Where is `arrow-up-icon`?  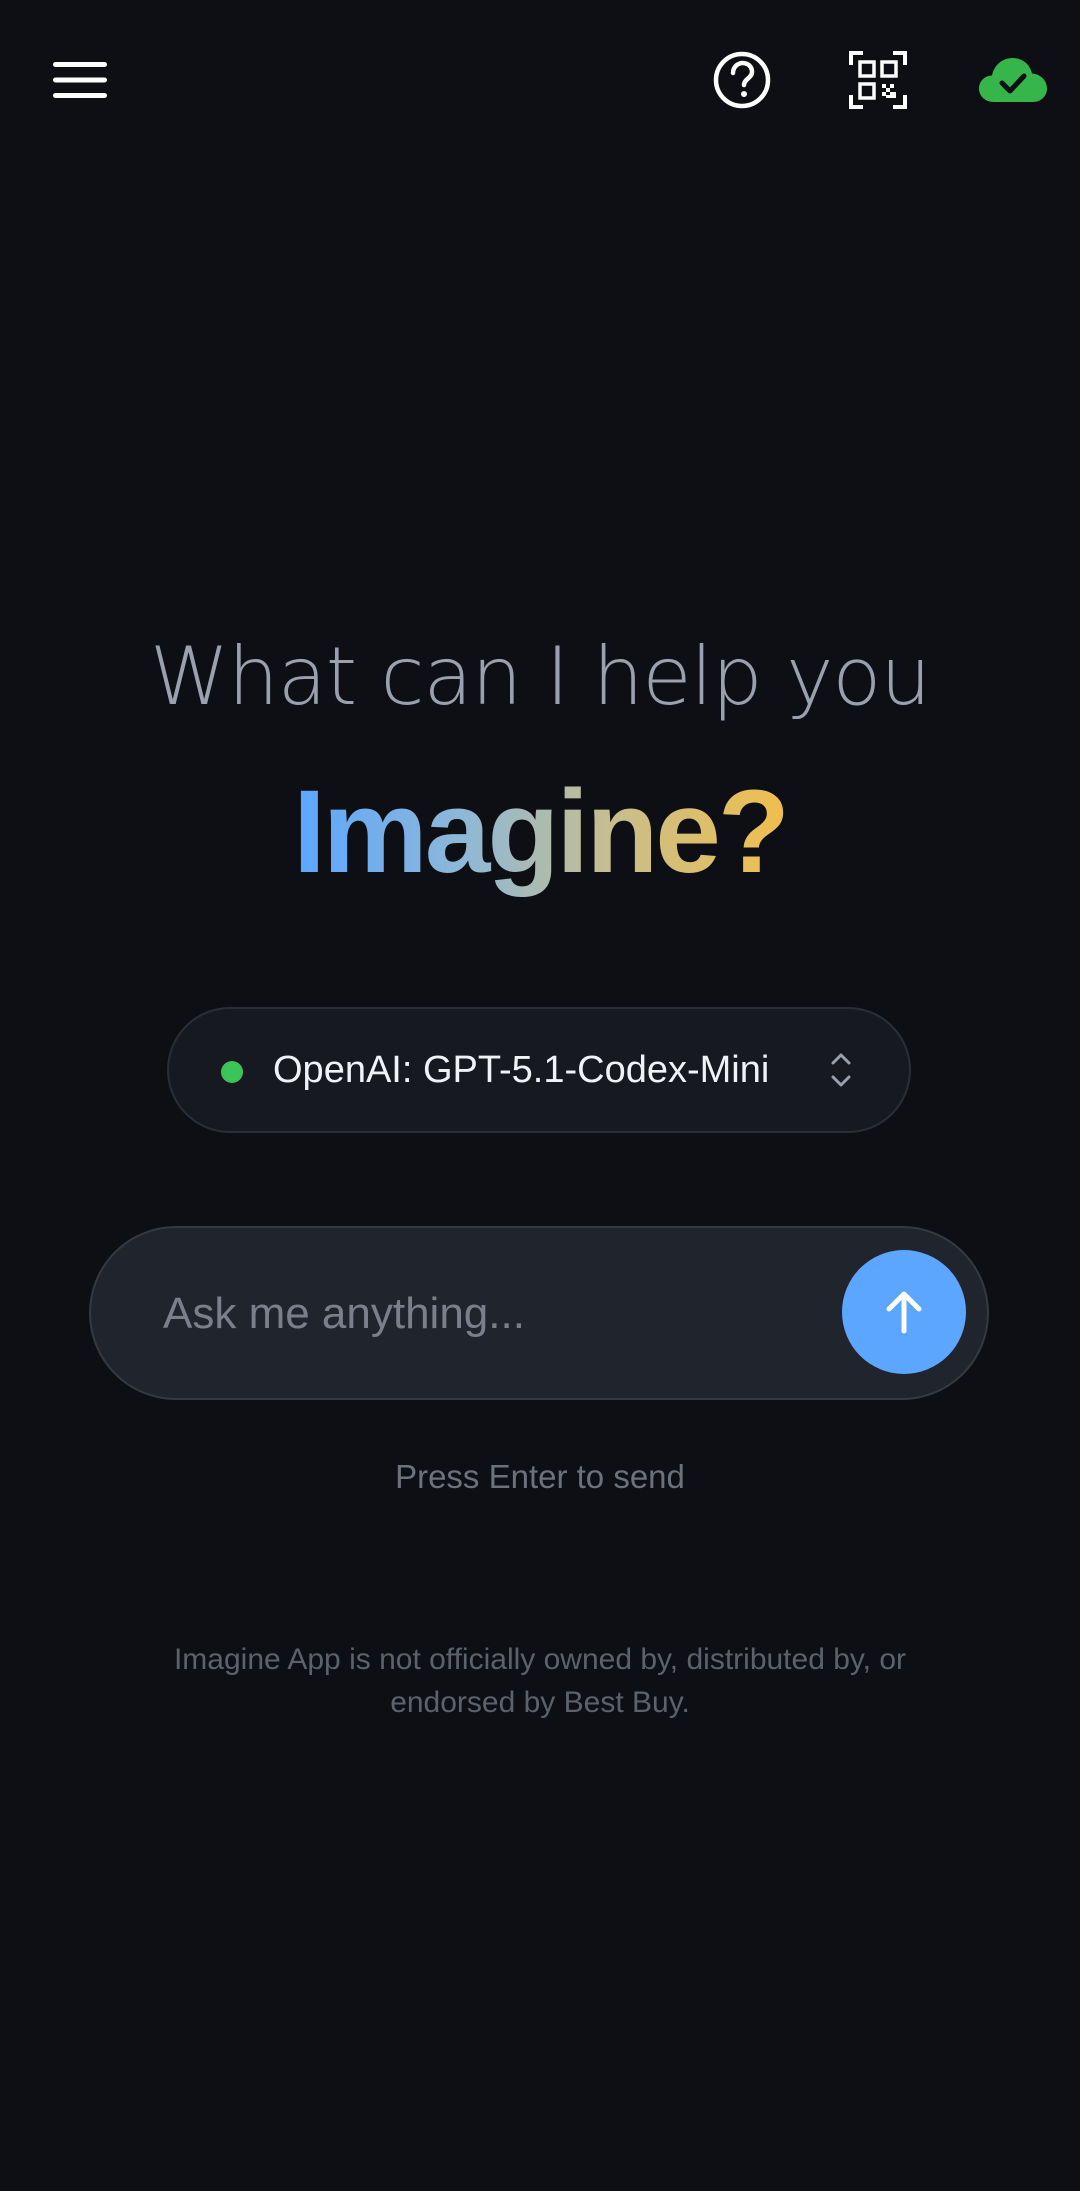
arrow-up-icon is located at coordinates (904, 1312).